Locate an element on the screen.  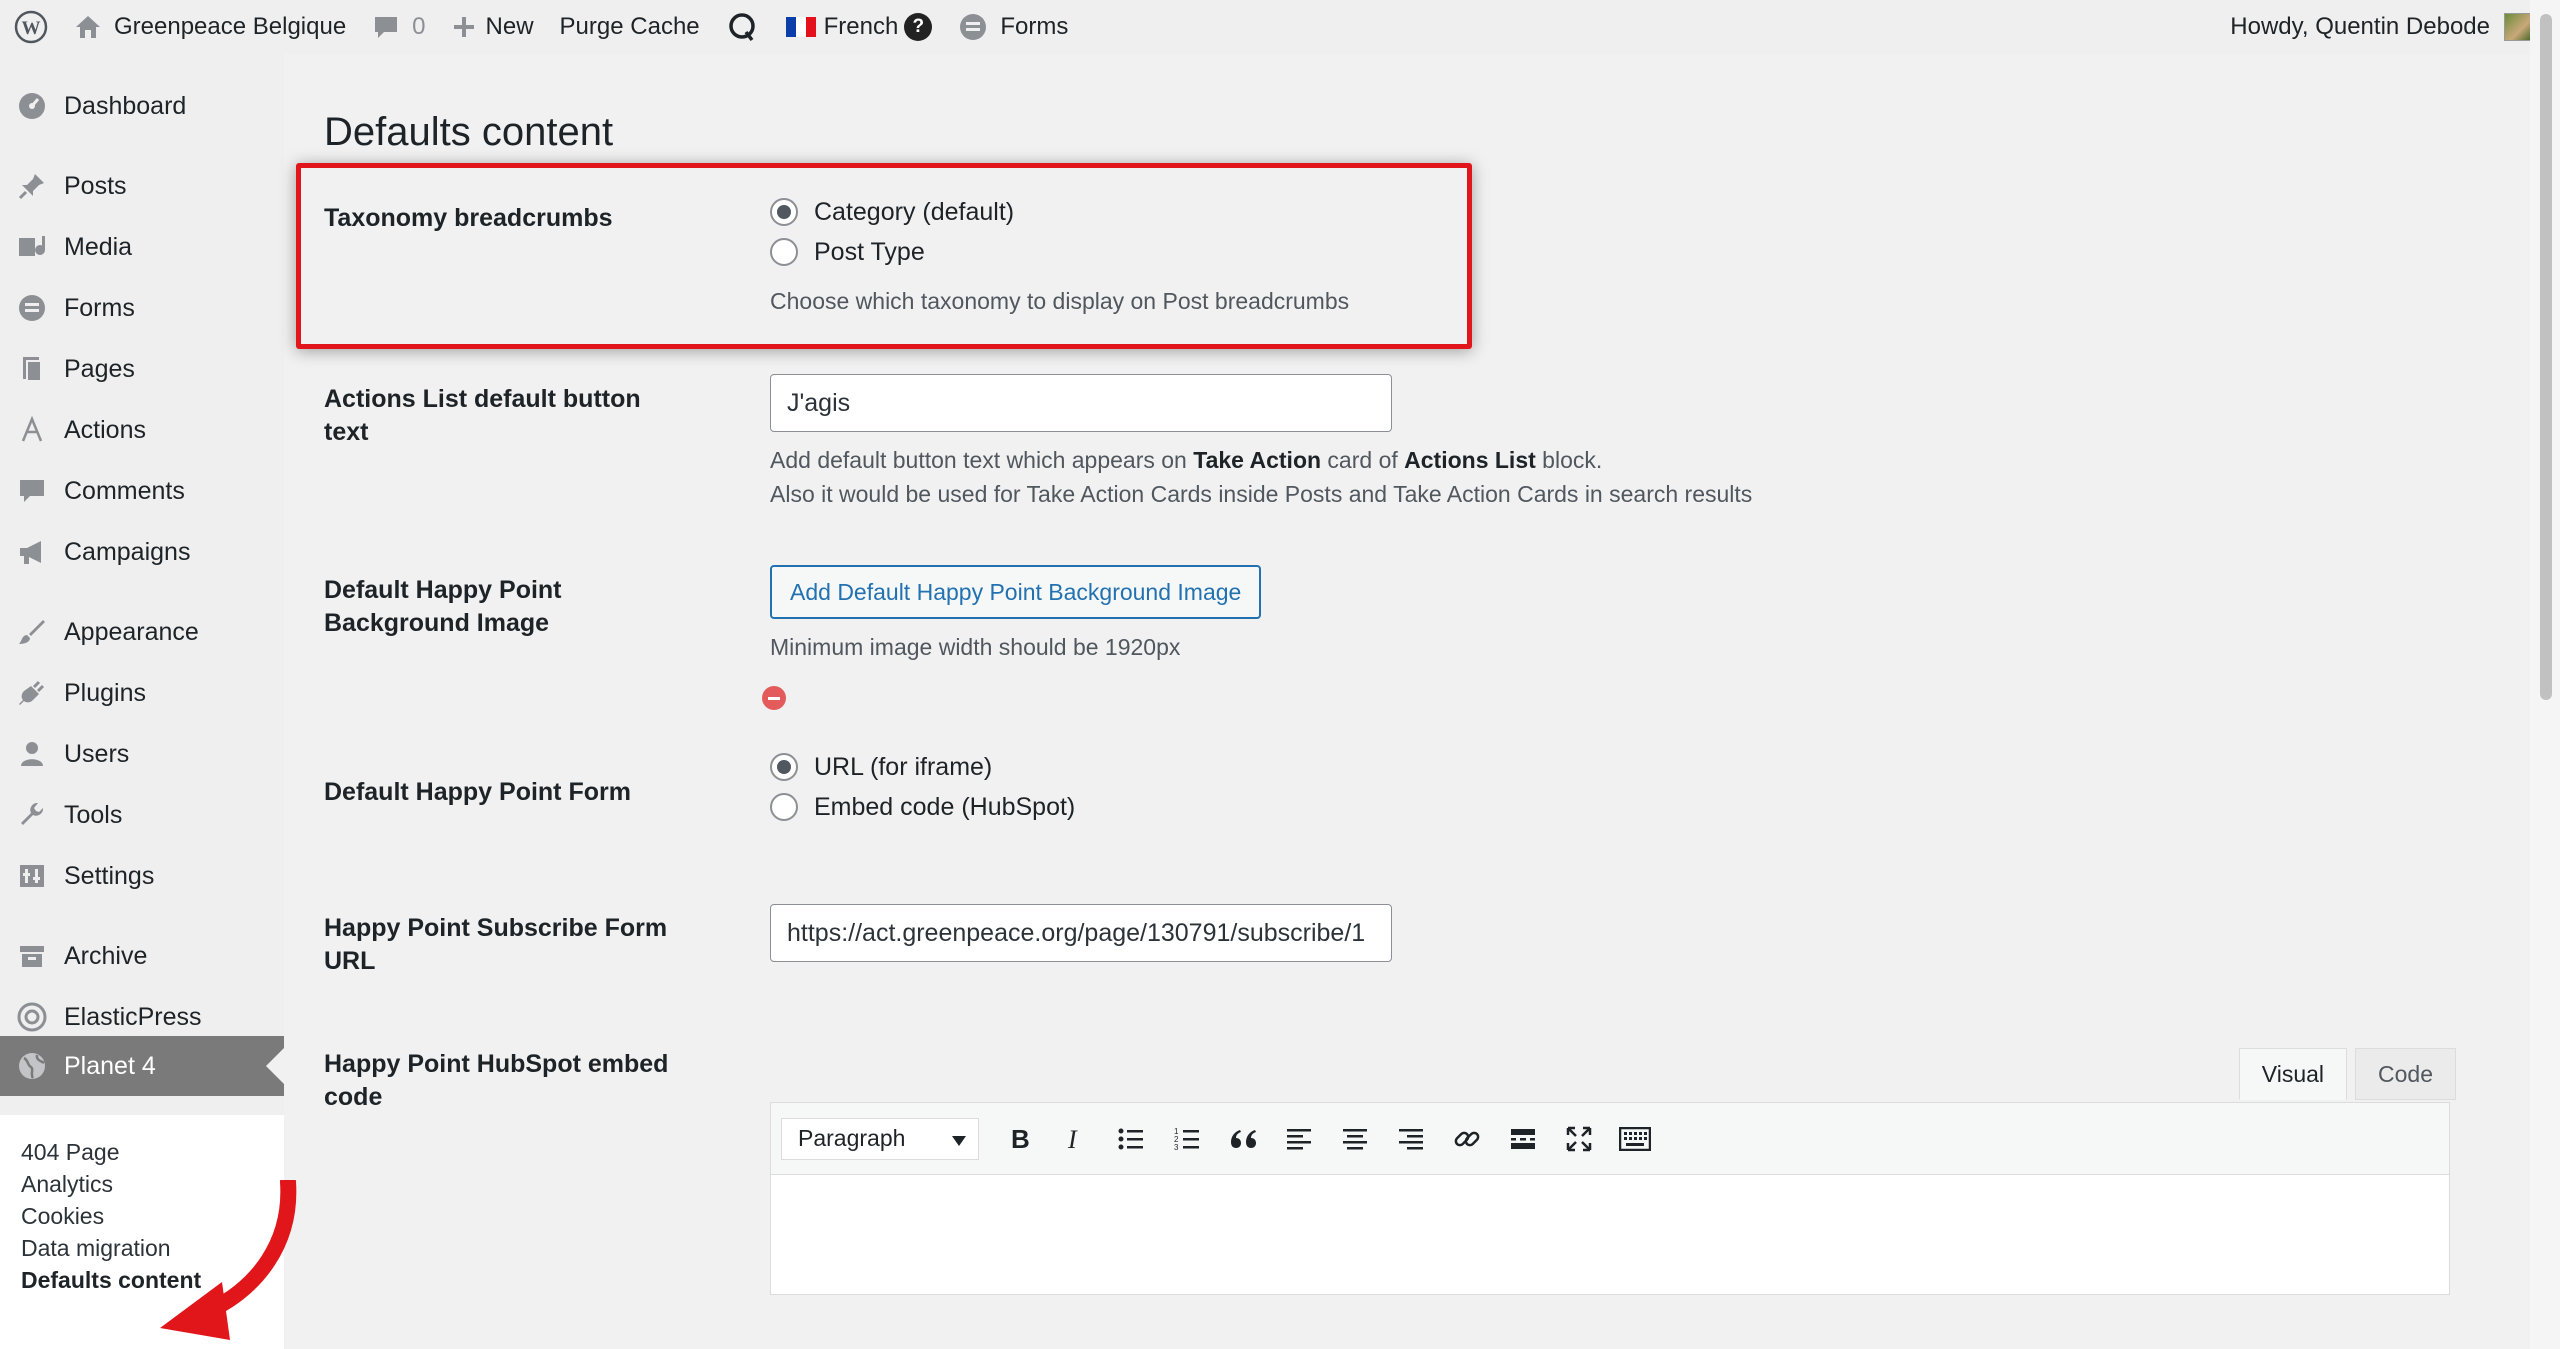
bold-icon: B is located at coordinates (1019, 1139).